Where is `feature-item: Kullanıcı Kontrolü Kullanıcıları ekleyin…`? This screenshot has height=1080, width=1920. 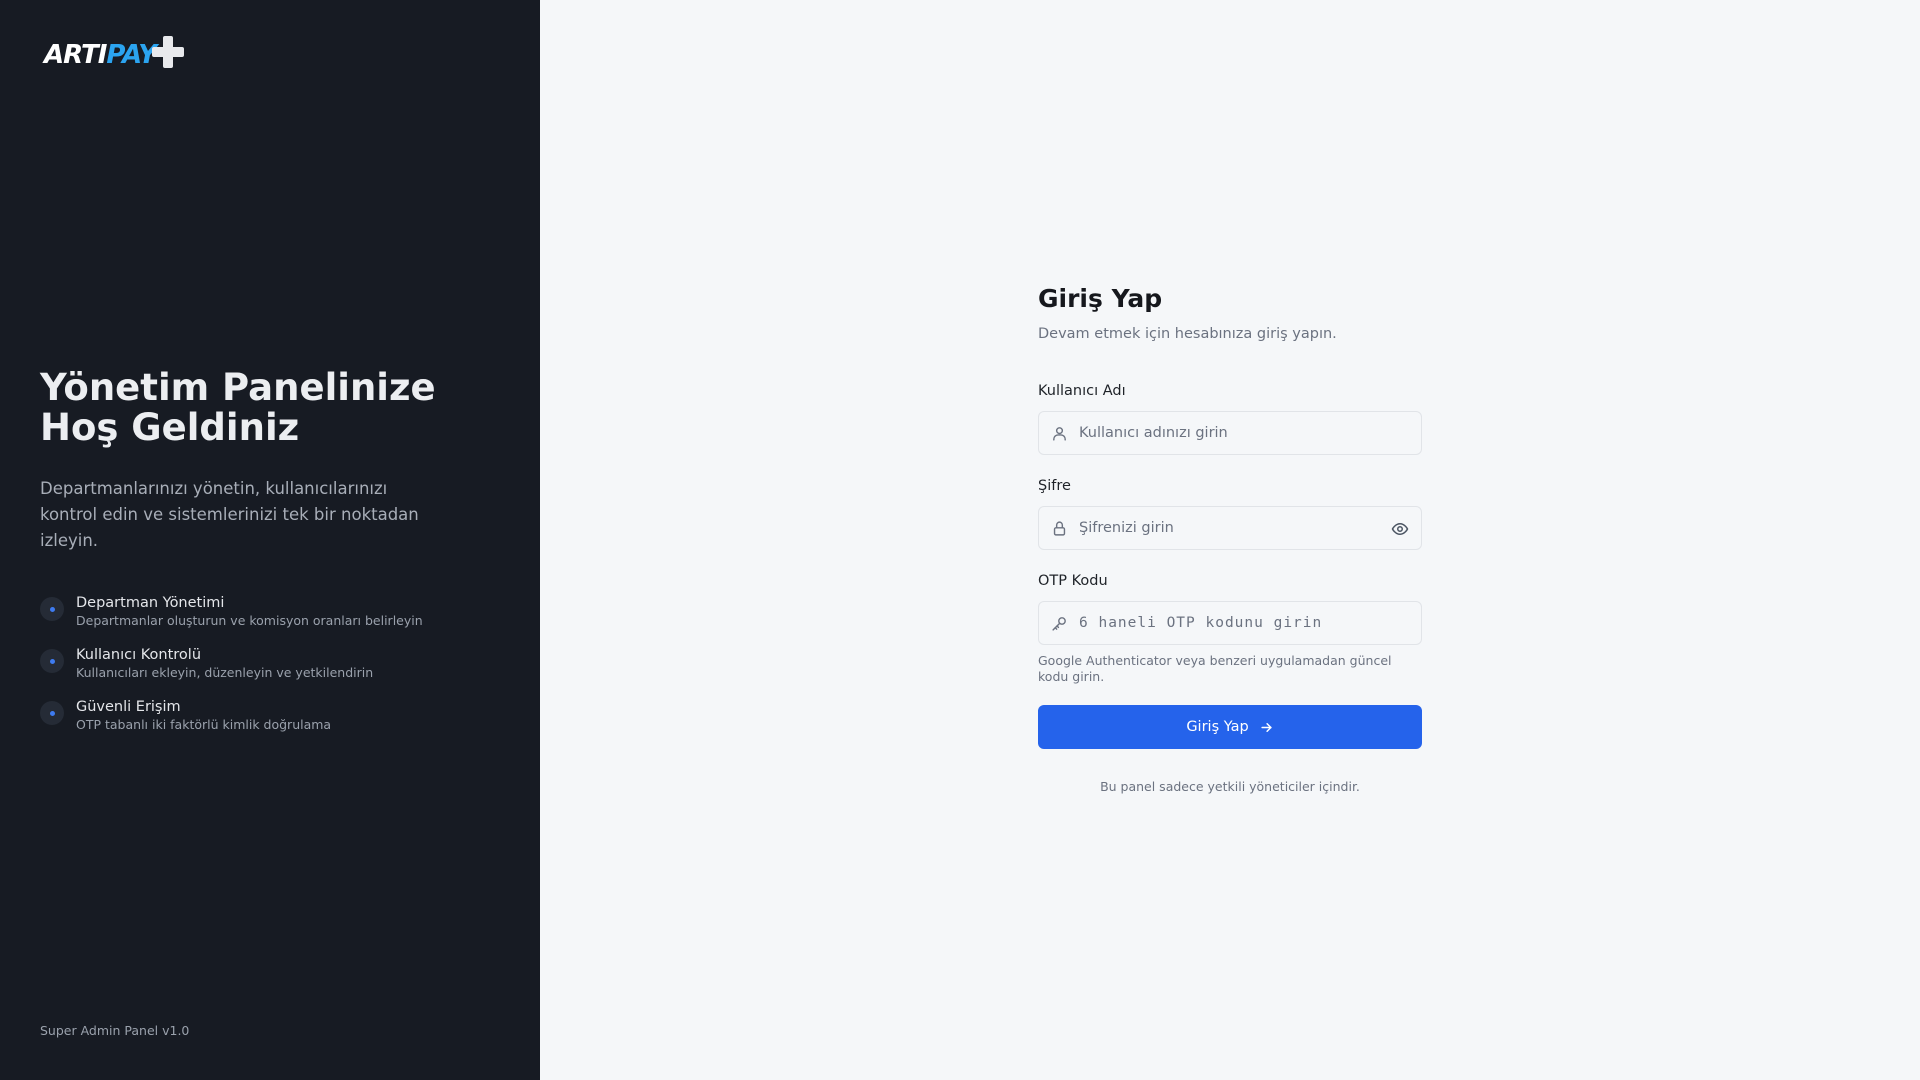
feature-item: Kullanıcı Kontrolü Kullanıcıları ekleyin… is located at coordinates (231, 672).